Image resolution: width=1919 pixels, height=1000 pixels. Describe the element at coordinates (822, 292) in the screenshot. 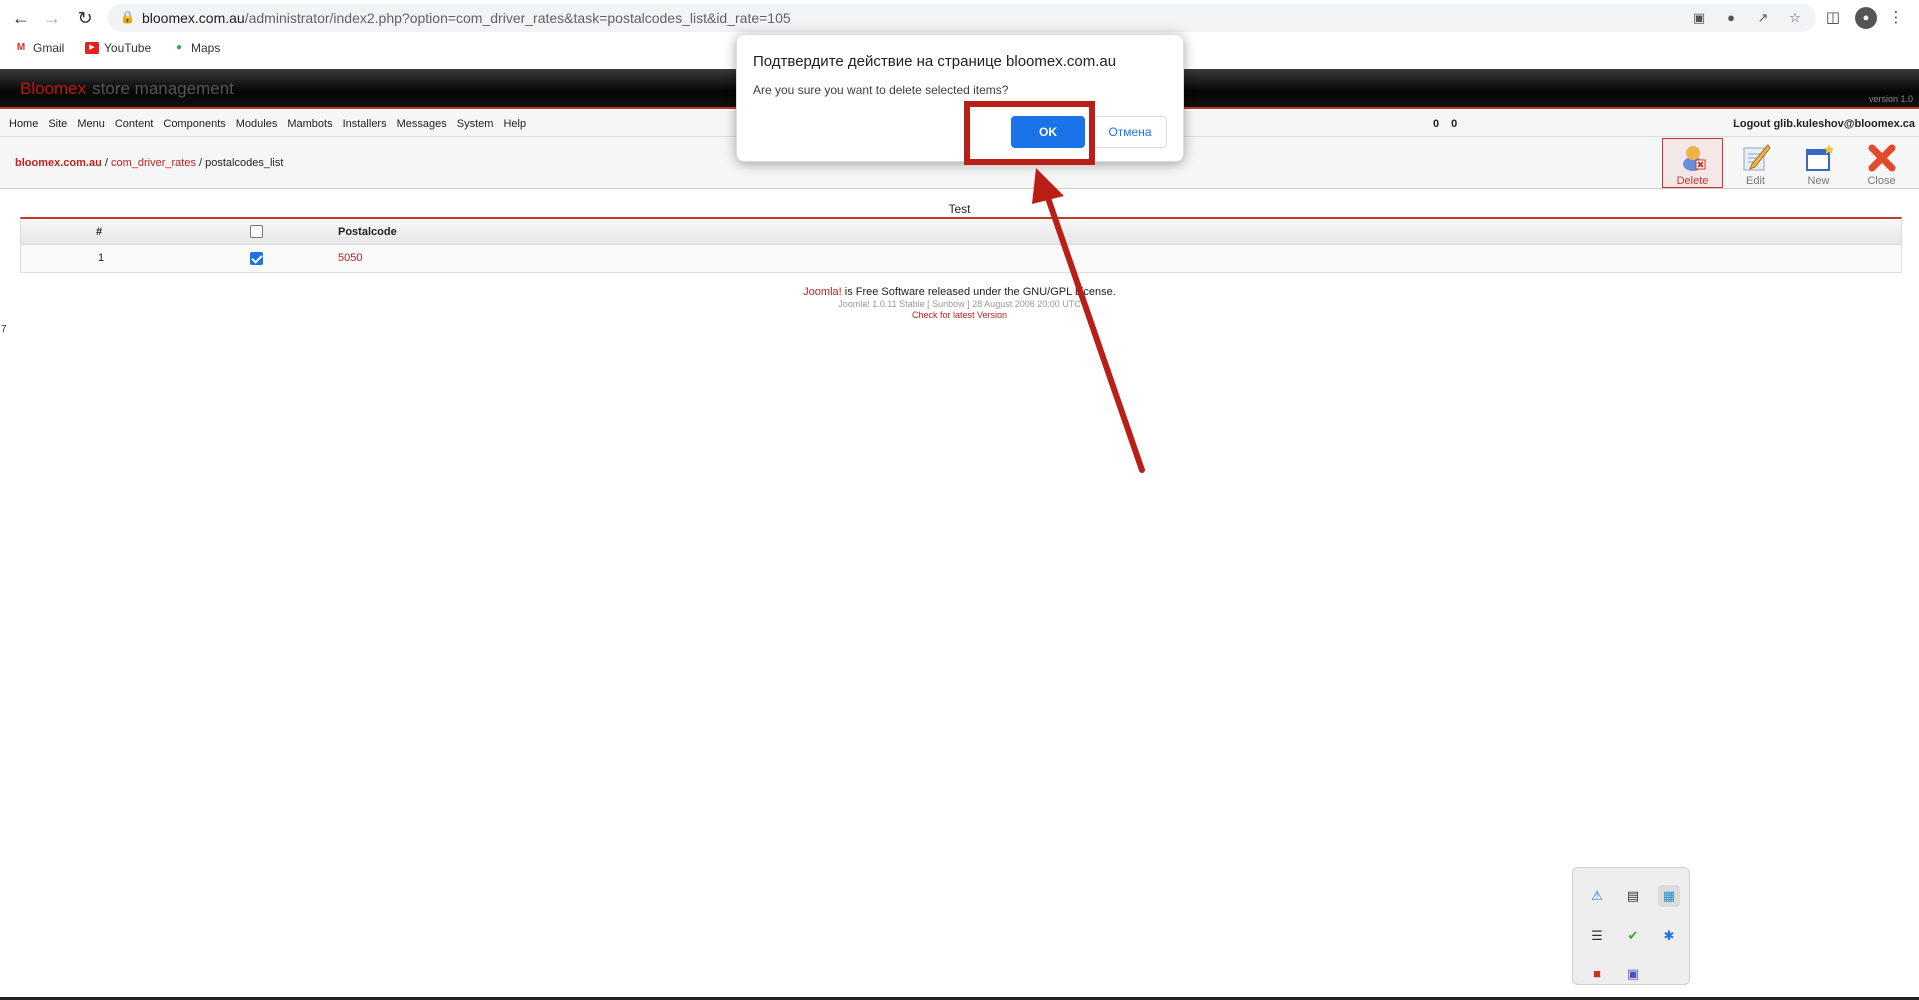

I see `joomla-link: Joomla!` at that location.